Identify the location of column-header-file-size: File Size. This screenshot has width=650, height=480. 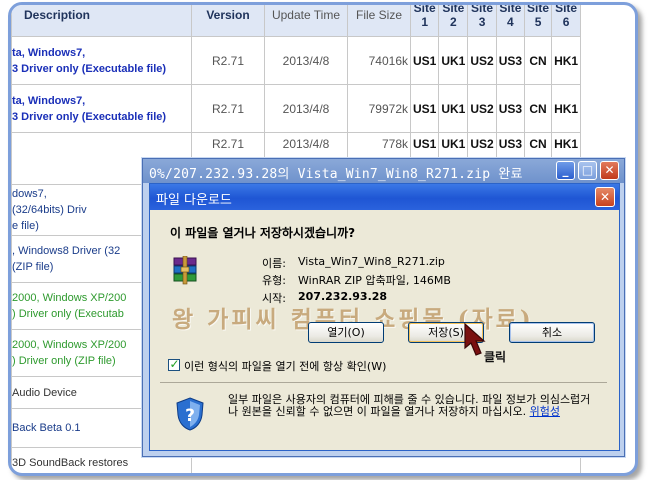
(379, 21).